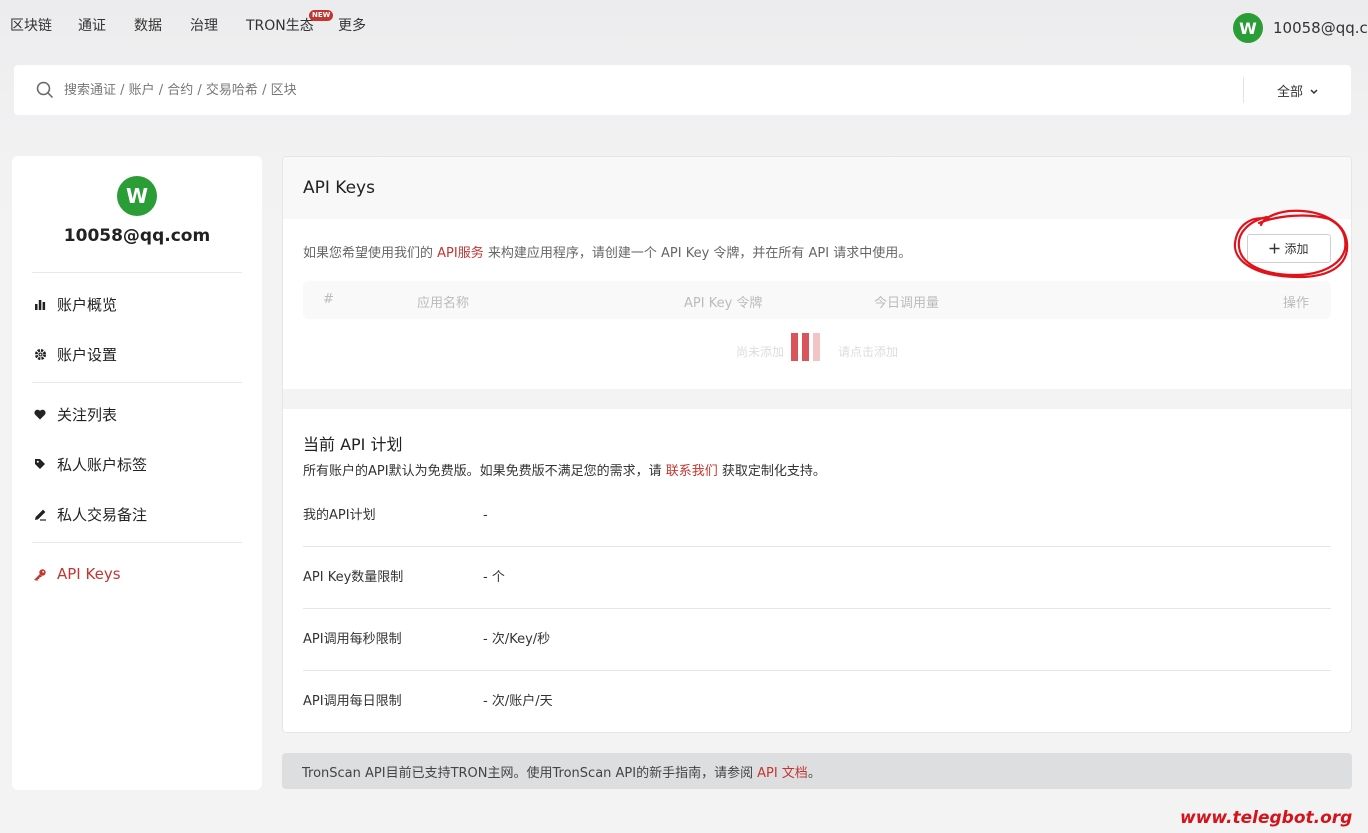 The height and width of the screenshot is (833, 1368). Describe the element at coordinates (817, 300) in the screenshot. I see `api-keys-table-header: # 应用名称 API Key 令牌 今日调用量 操作` at that location.